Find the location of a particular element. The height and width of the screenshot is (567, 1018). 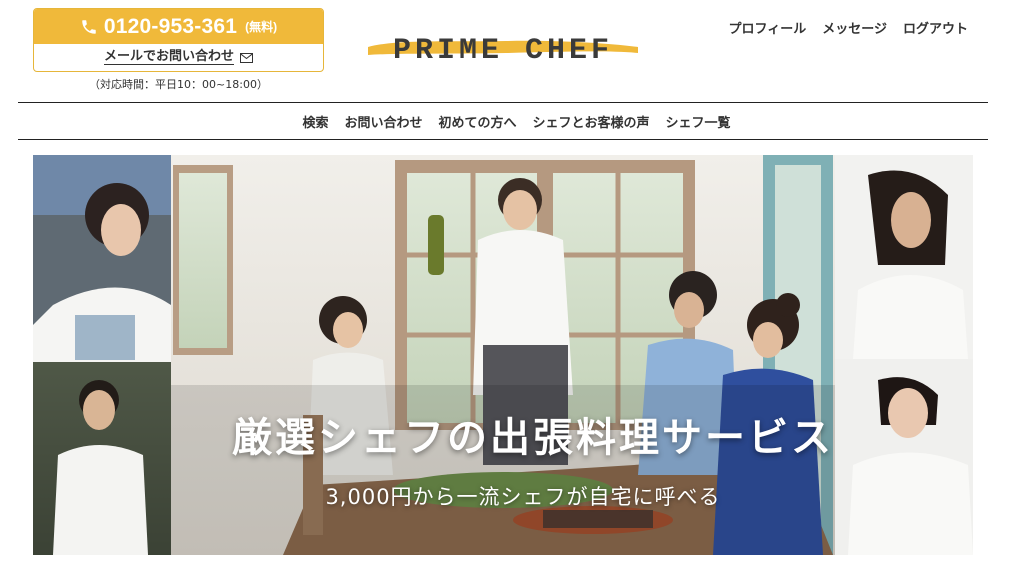

top-nav: プロフィール メッセージ ログアウト is located at coordinates (848, 27).